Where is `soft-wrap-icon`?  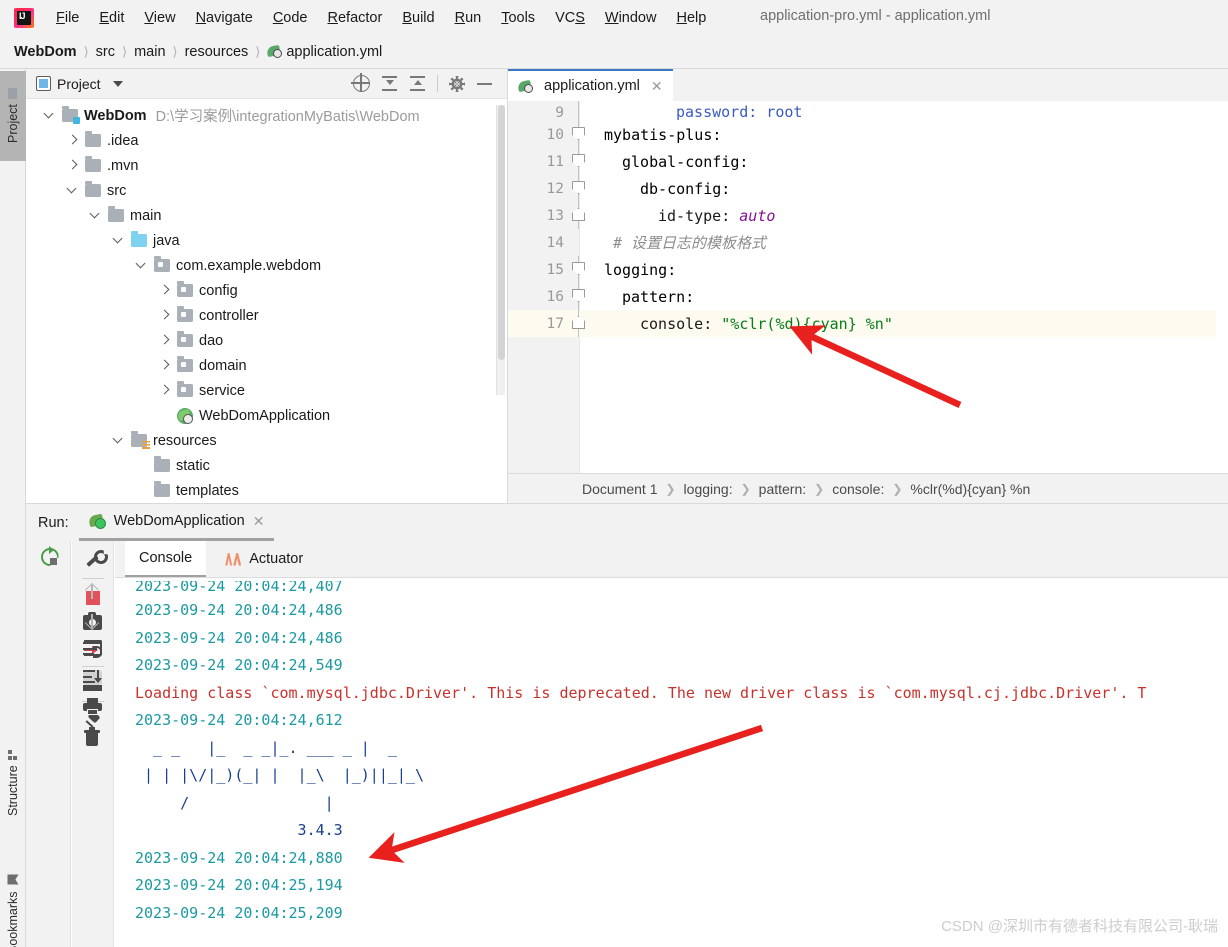
soft-wrap-icon is located at coordinates (92, 650).